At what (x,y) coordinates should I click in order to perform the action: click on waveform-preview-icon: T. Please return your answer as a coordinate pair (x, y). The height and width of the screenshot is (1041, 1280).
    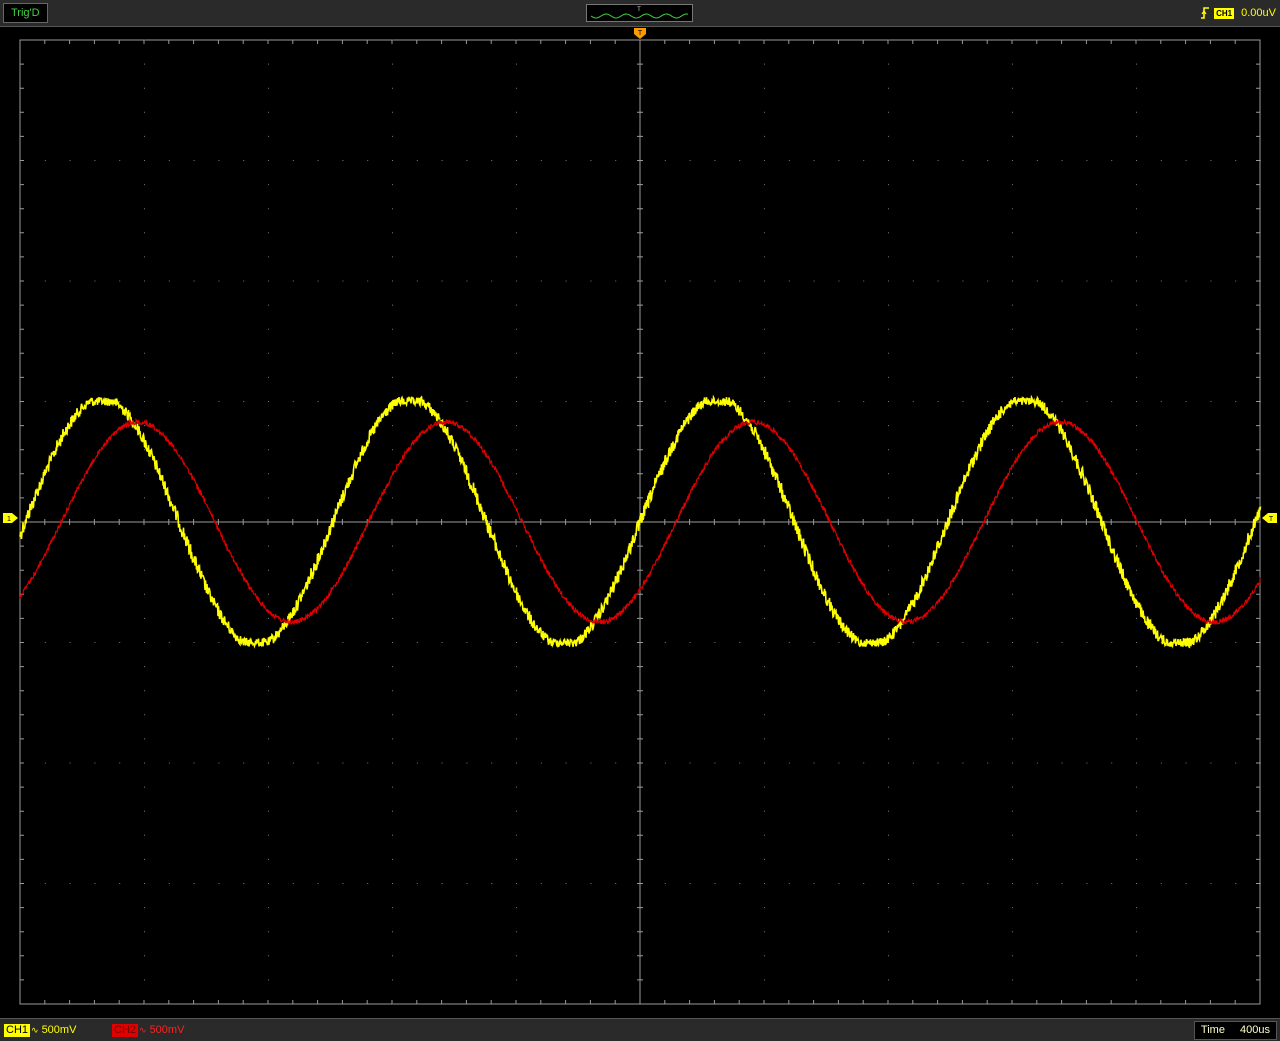
    Looking at the image, I should click on (639, 13).